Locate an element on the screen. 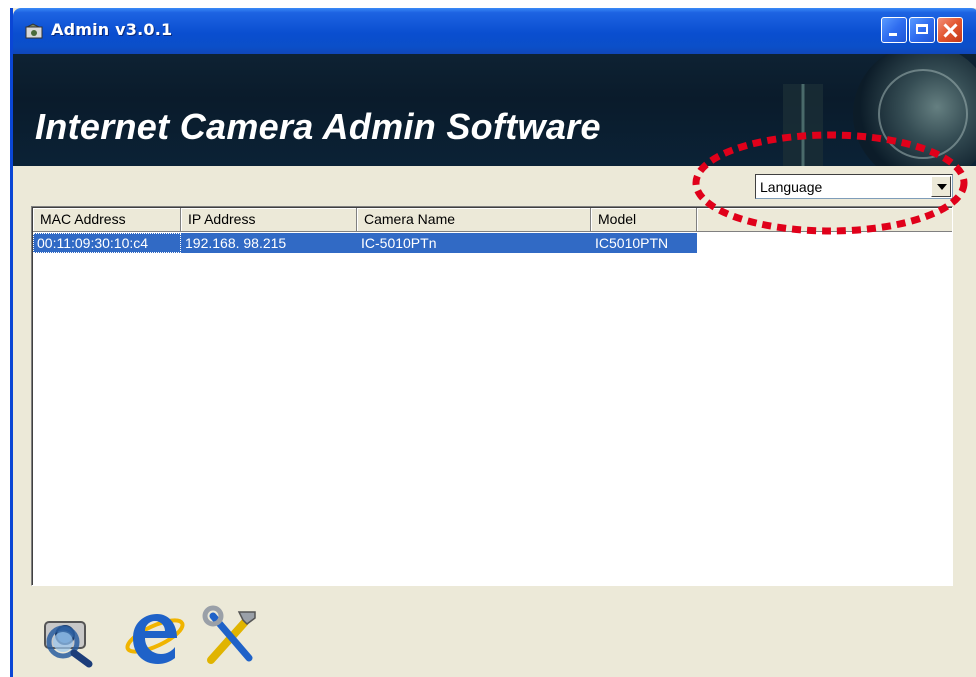 This screenshot has height=677, width=976. bottom-toolbar is located at coordinates (157, 639).